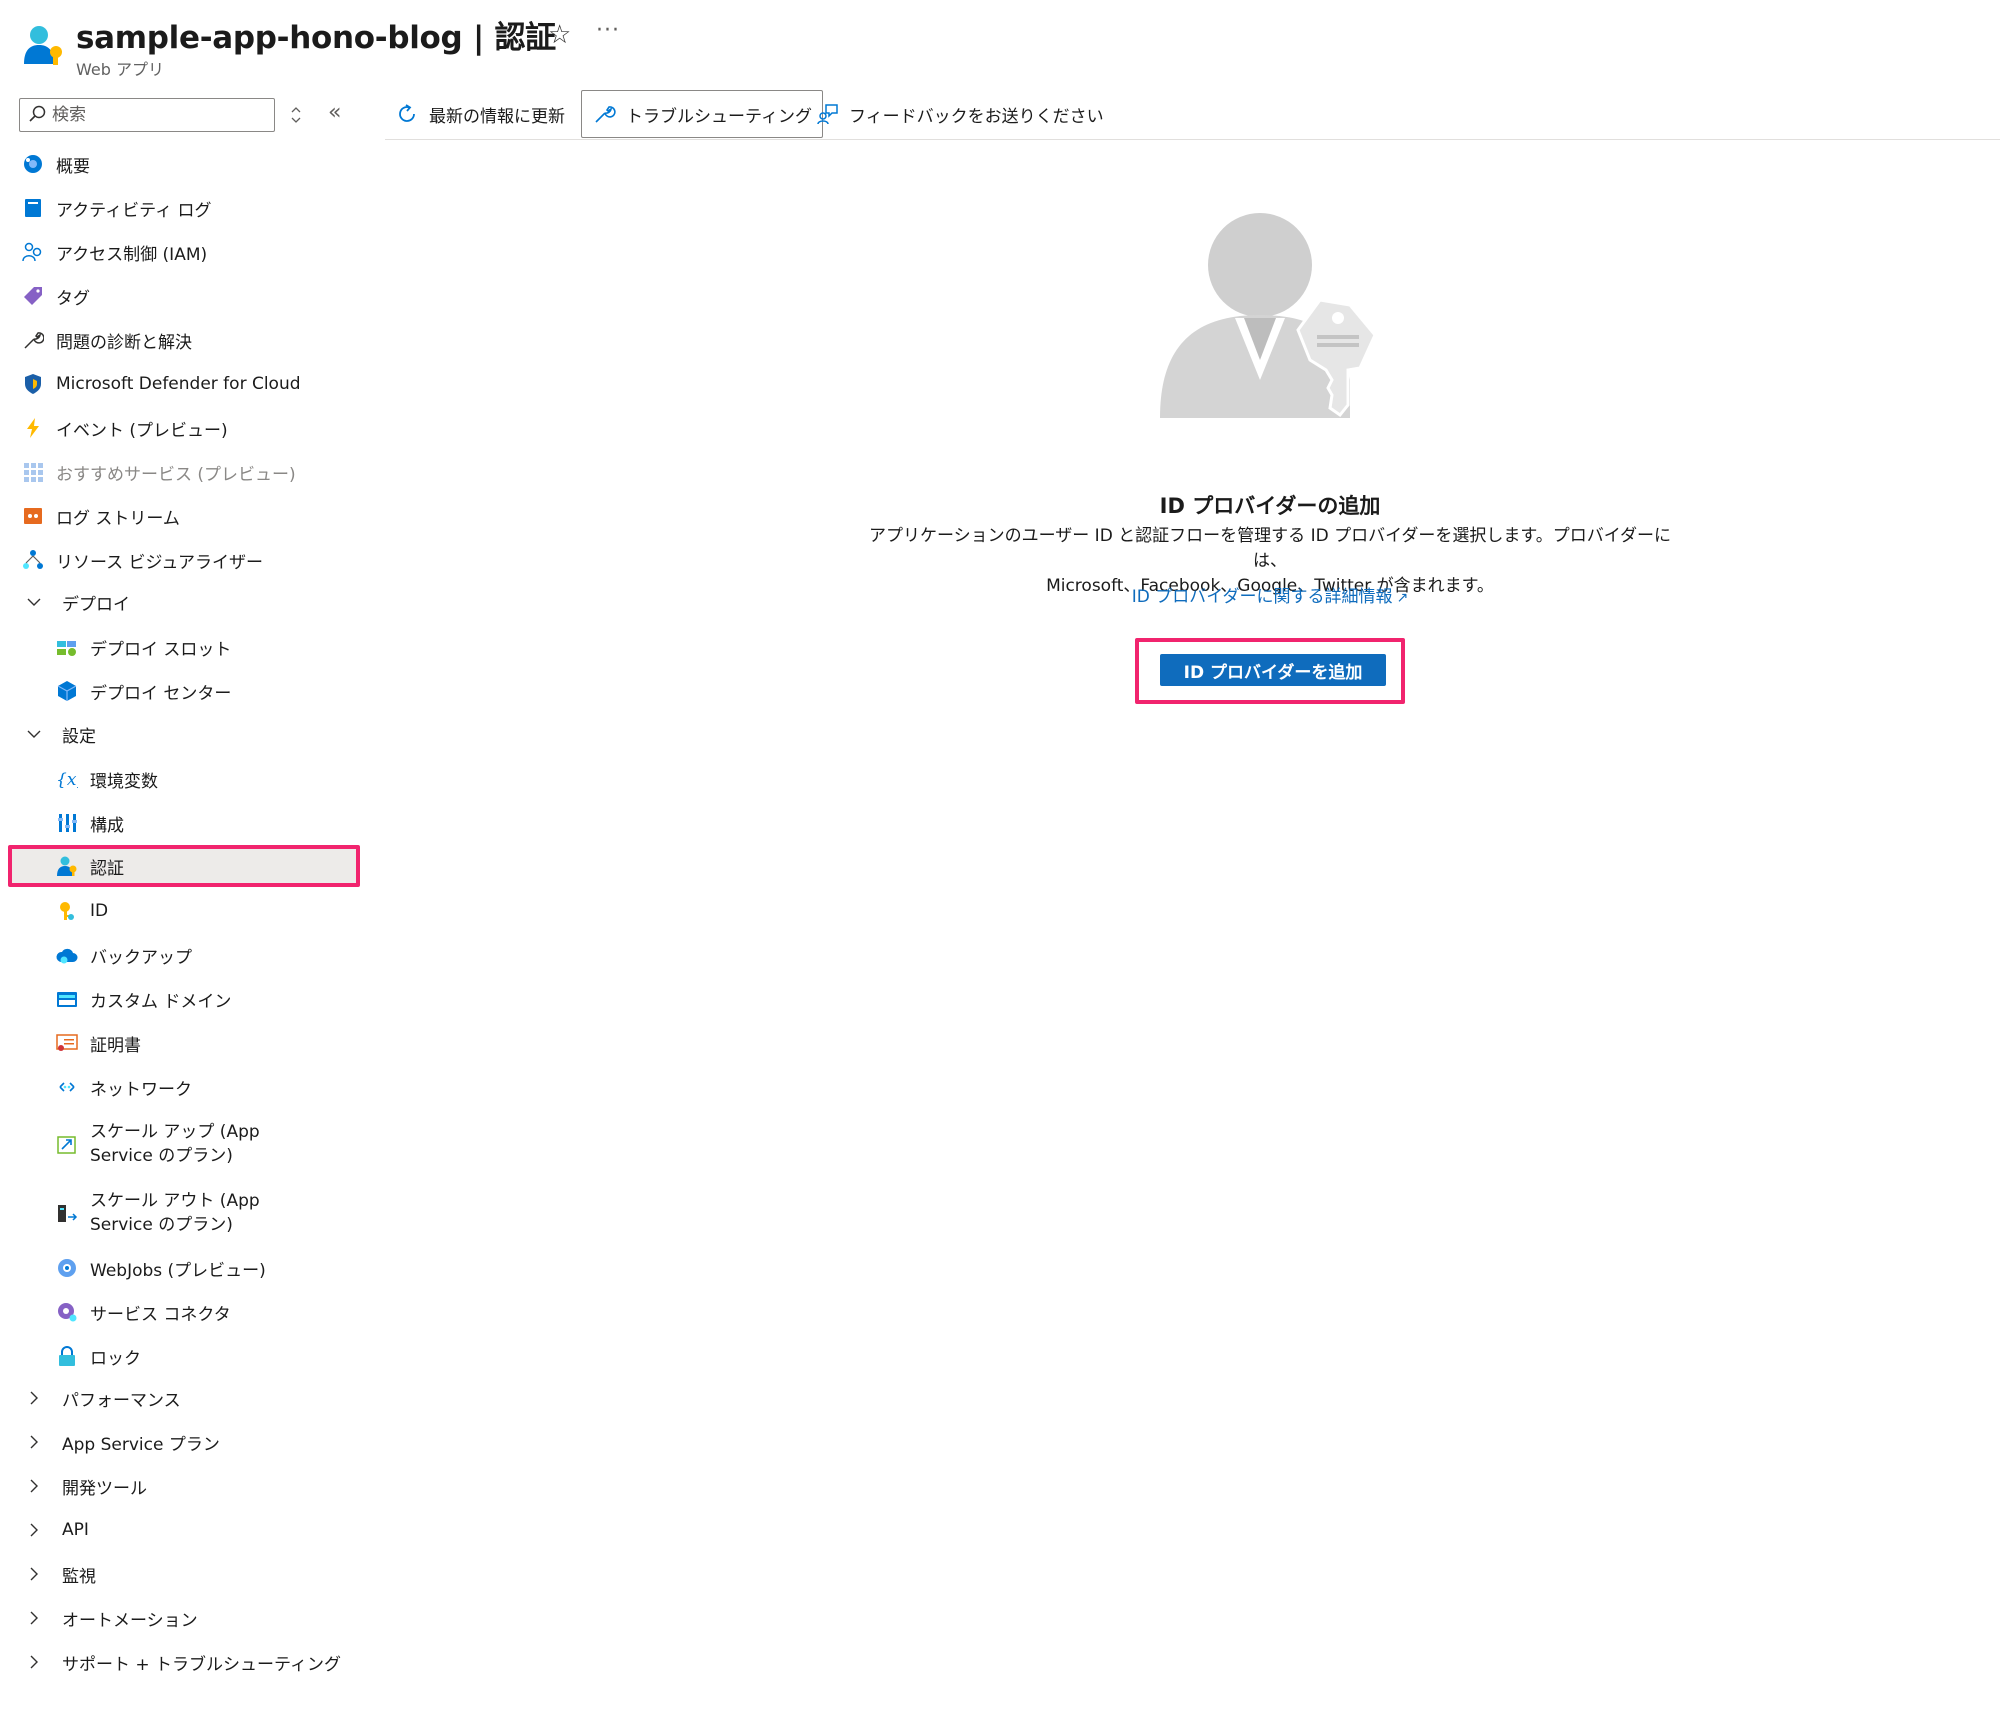 This screenshot has height=1723, width=2000. I want to click on sidebar-item-iam: アクセス制御 (IAM), so click(114, 252).